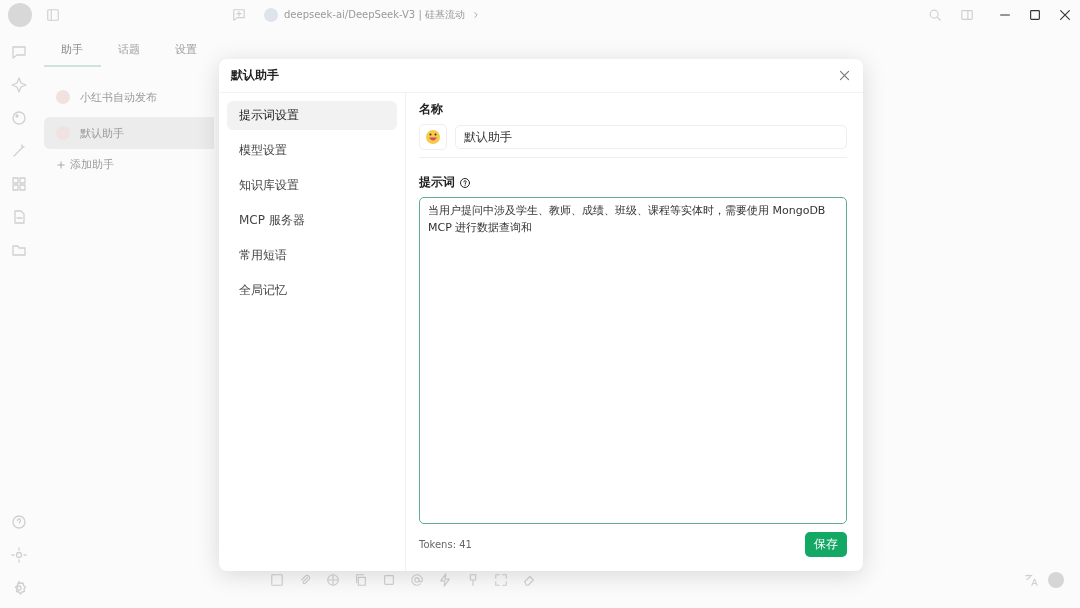  What do you see at coordinates (529, 580) in the screenshot?
I see `eraser-icon` at bounding box center [529, 580].